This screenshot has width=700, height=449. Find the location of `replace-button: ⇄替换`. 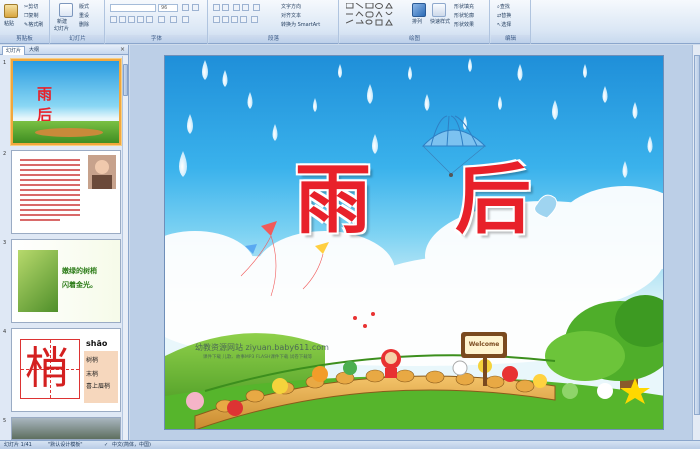

replace-button: ⇄替换 is located at coordinates (504, 15).